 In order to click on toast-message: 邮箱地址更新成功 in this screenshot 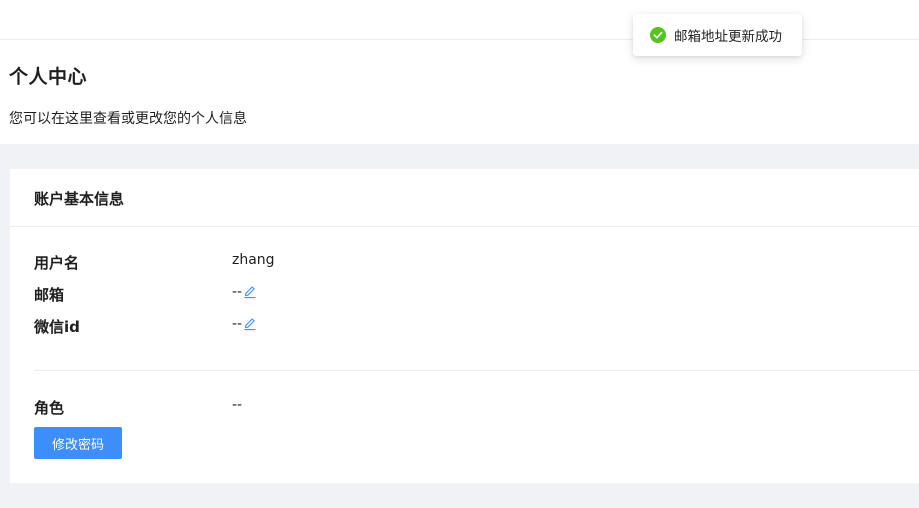, I will do `click(728, 37)`.